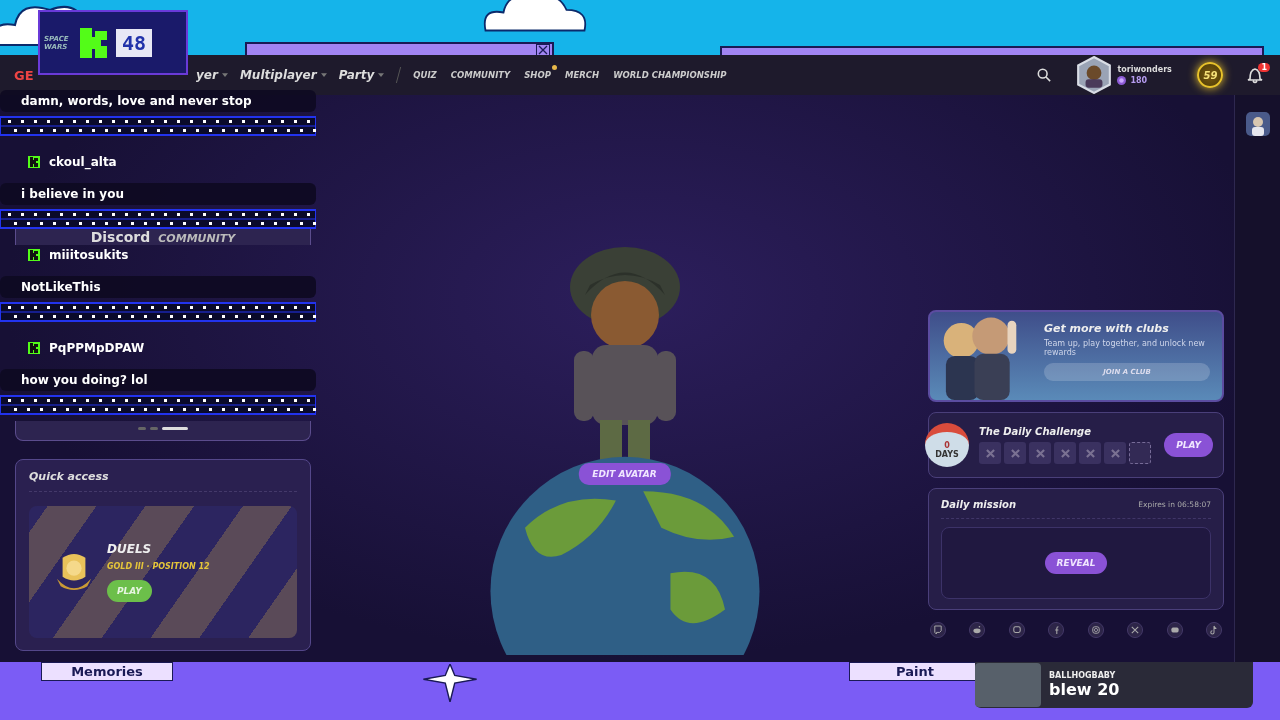  I want to click on promo-subtitle: COMMUNITY, so click(197, 239).